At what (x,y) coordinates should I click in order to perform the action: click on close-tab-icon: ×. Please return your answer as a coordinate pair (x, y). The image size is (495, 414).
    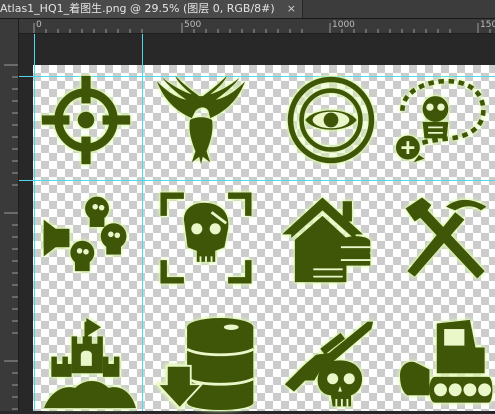
    Looking at the image, I should click on (291, 9).